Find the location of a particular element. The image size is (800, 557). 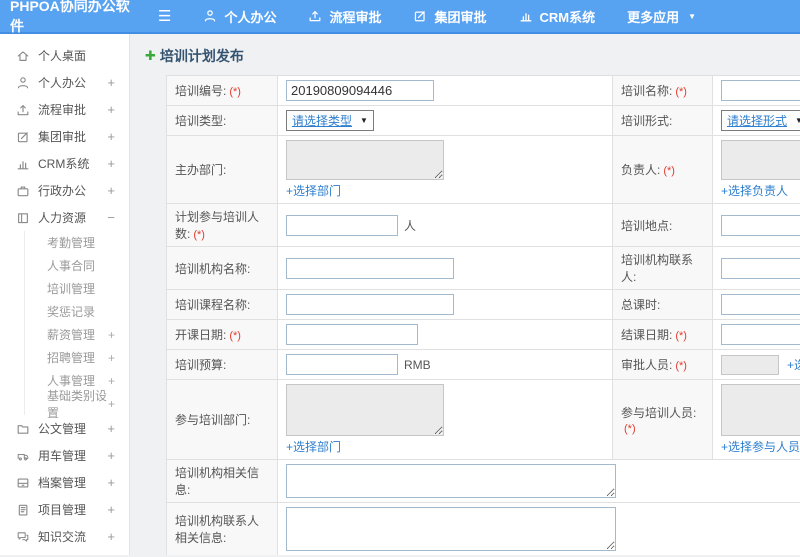

field-label: 培训形式: is located at coordinates (647, 121).